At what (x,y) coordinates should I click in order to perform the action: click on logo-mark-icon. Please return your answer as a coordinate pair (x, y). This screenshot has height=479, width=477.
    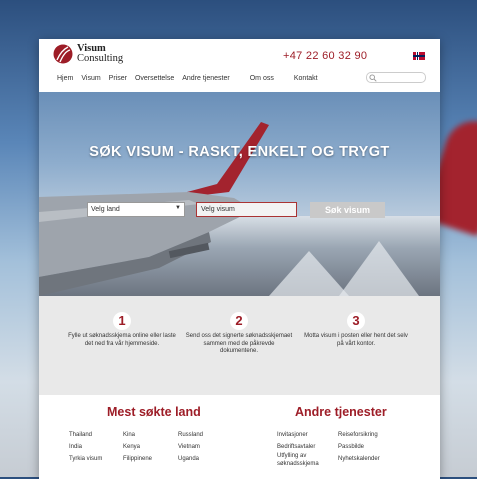
    Looking at the image, I should click on (63, 54).